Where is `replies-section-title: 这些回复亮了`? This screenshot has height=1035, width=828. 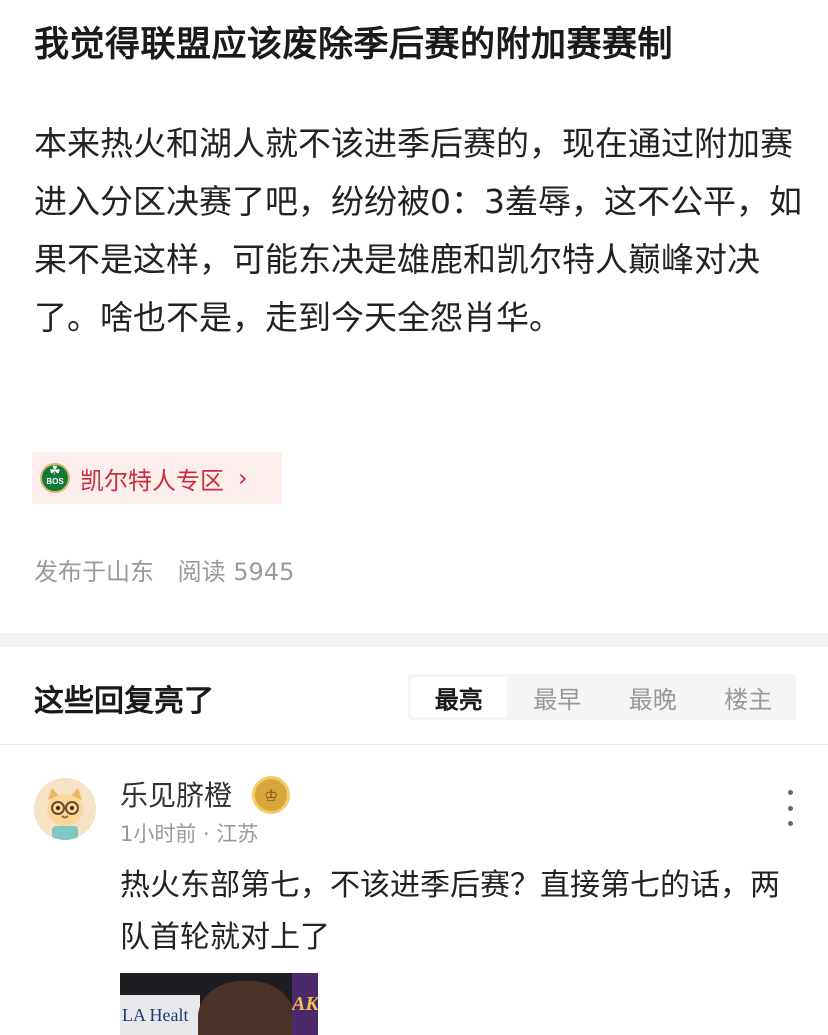
replies-section-title: 这些回复亮了 is located at coordinates (124, 701).